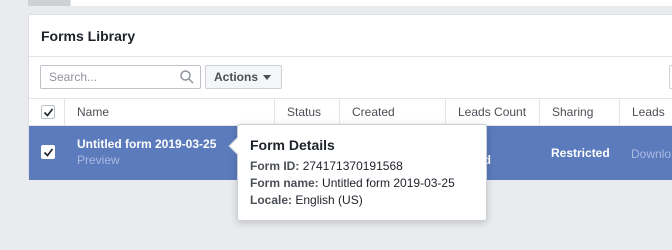  Describe the element at coordinates (645, 112) in the screenshot. I see `column-header-leads: Leads` at that location.